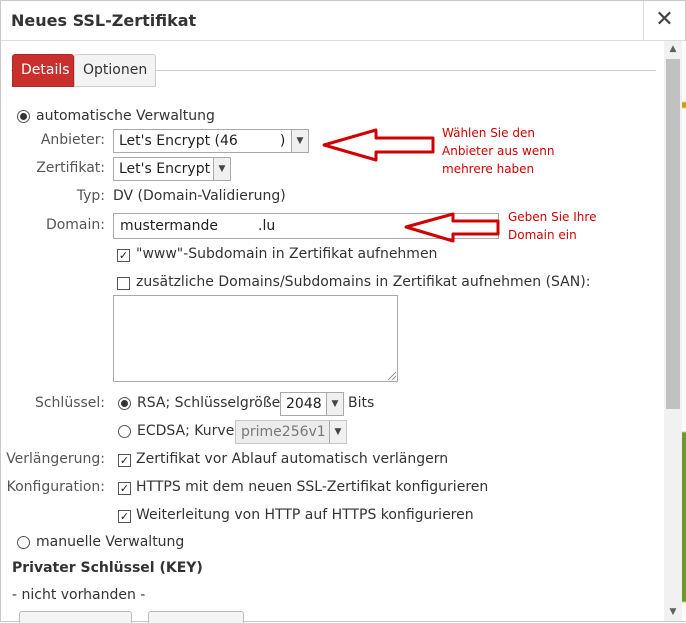 Image resolution: width=686 pixels, height=623 pixels. What do you see at coordinates (552, 226) in the screenshot?
I see `domain-annotation: Geben Sie Ihre Domain ein` at bounding box center [552, 226].